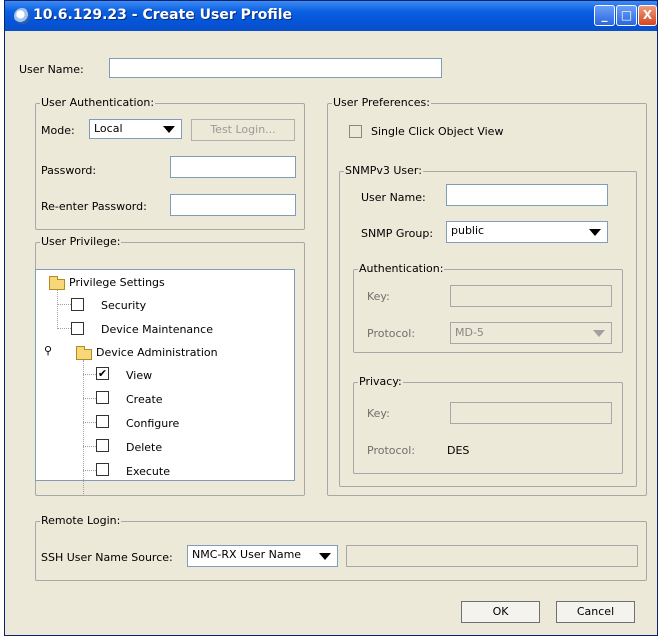  What do you see at coordinates (527, 232) in the screenshot?
I see `snmp-group-select: public` at bounding box center [527, 232].